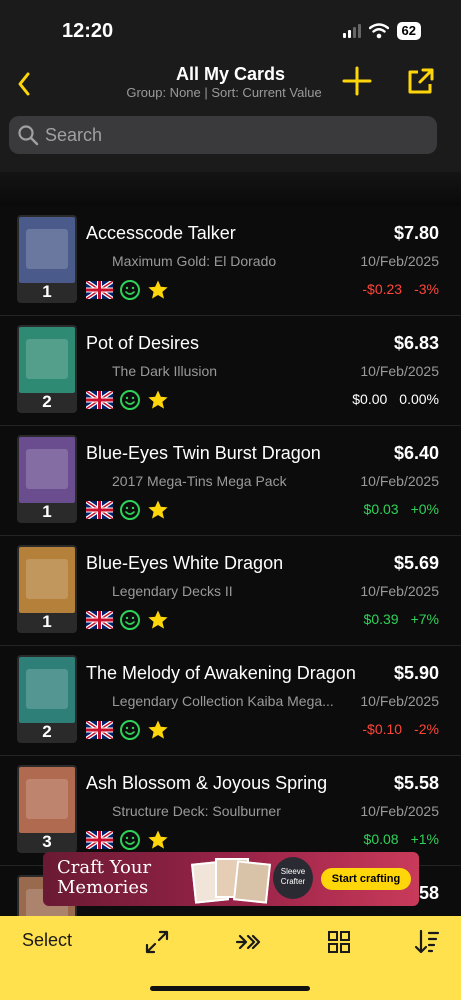 This screenshot has height=1000, width=461. I want to click on card-change: $0.03 +0%, so click(401, 509).